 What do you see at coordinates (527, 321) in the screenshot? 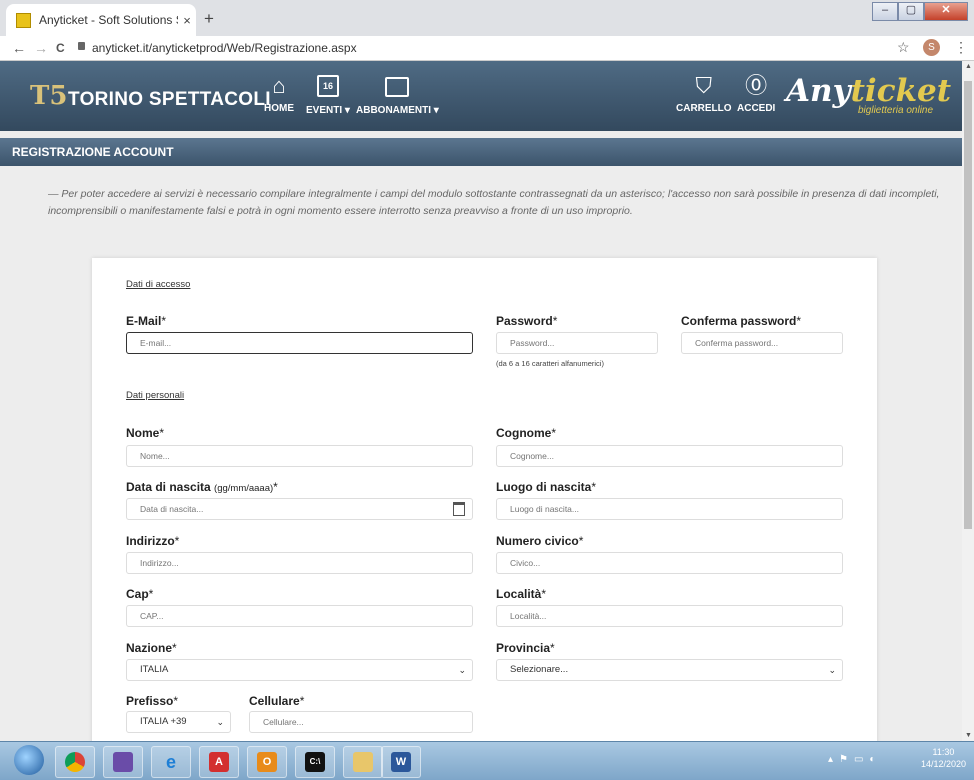
I see `password-label: Password*` at bounding box center [527, 321].